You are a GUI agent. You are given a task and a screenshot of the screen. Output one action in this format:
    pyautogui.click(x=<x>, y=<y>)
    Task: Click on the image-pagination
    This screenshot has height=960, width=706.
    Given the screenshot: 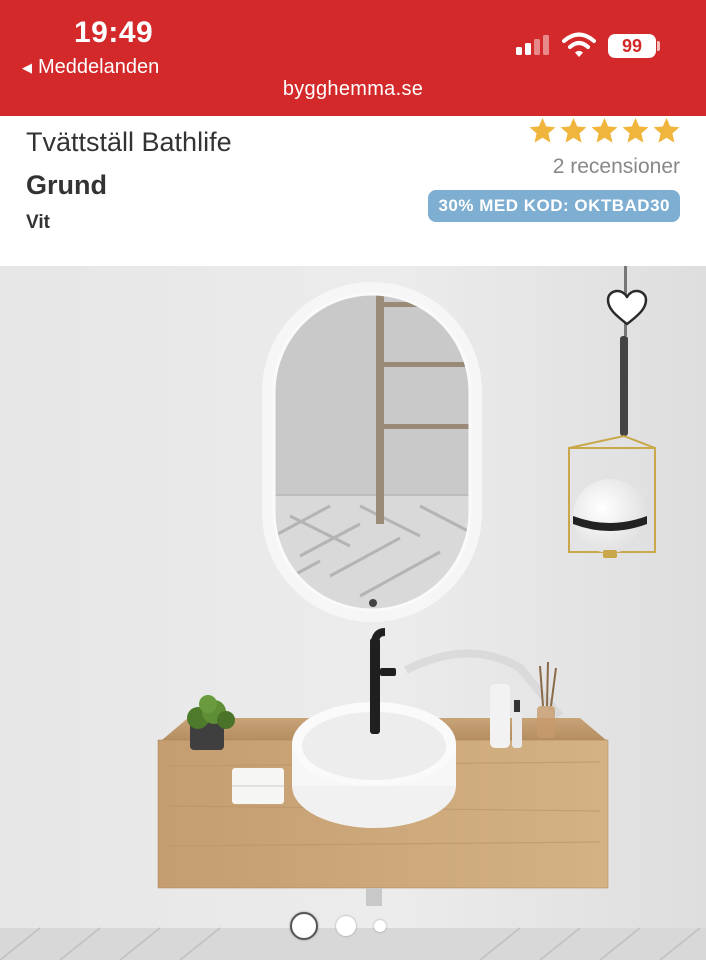 What is the action you would take?
    pyautogui.click(x=338, y=926)
    